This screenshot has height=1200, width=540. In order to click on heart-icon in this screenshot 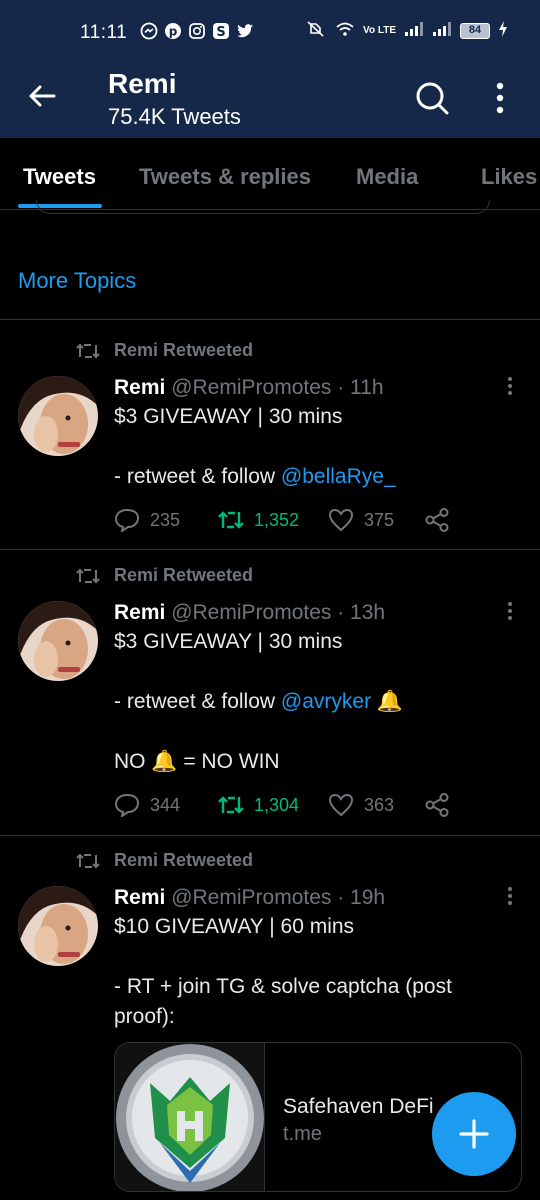, I will do `click(341, 520)`.